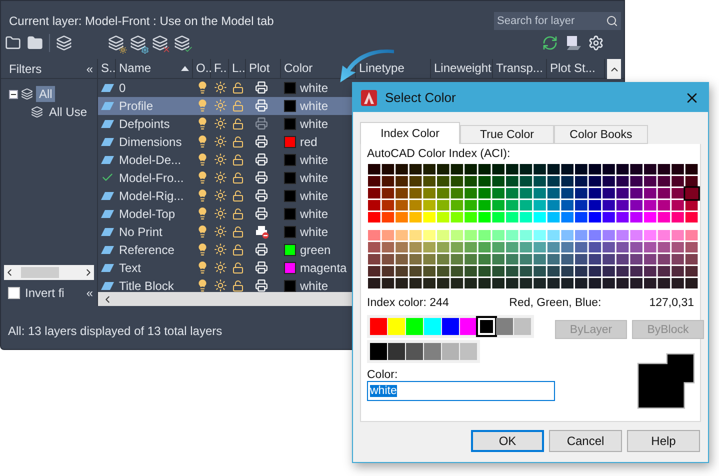 The image size is (719, 476). I want to click on layer-name: 0, so click(122, 88).